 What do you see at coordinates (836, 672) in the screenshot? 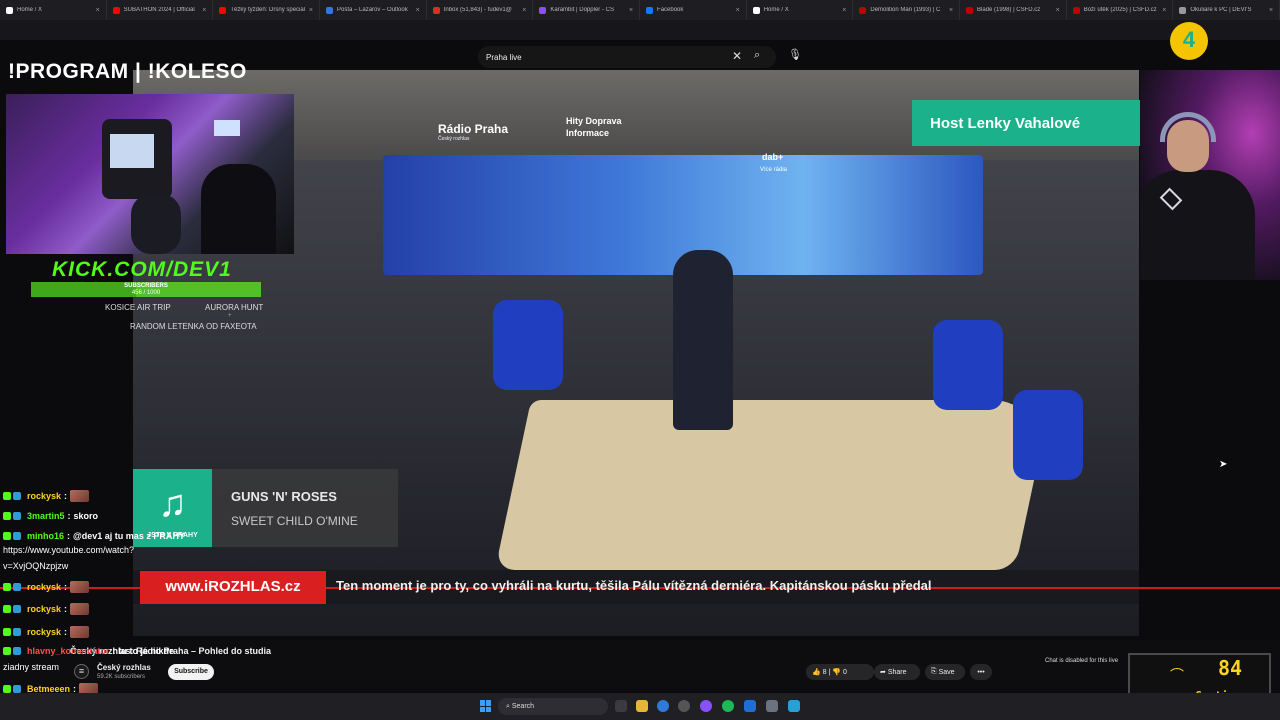
I see `dislike-icon: 👎` at bounding box center [836, 672].